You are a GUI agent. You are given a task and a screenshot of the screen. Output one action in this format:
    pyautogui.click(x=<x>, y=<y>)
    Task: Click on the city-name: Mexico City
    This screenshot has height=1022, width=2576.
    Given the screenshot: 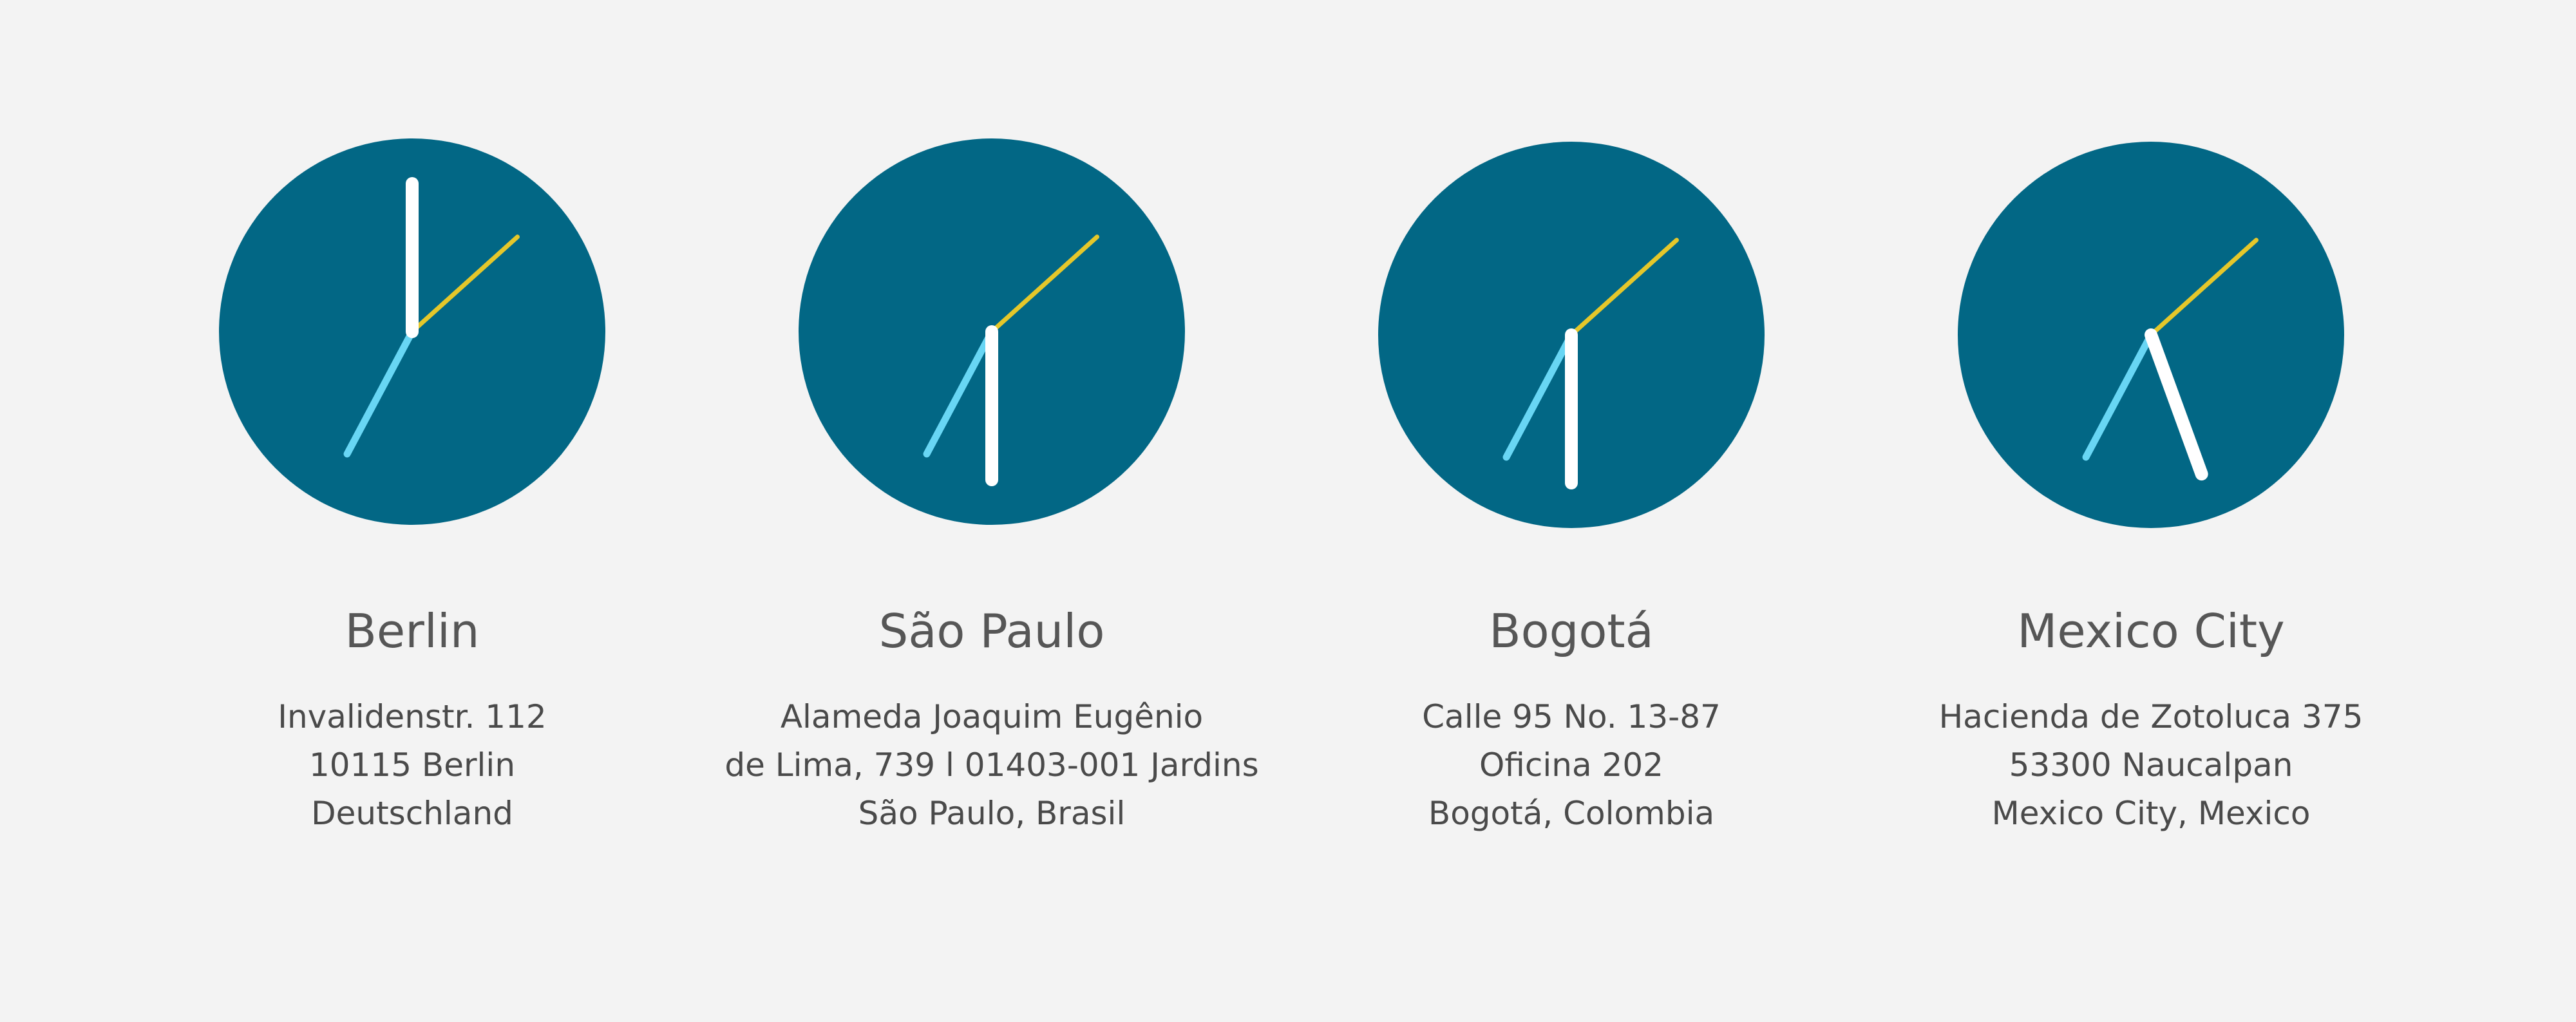 What is the action you would take?
    pyautogui.click(x=2151, y=631)
    